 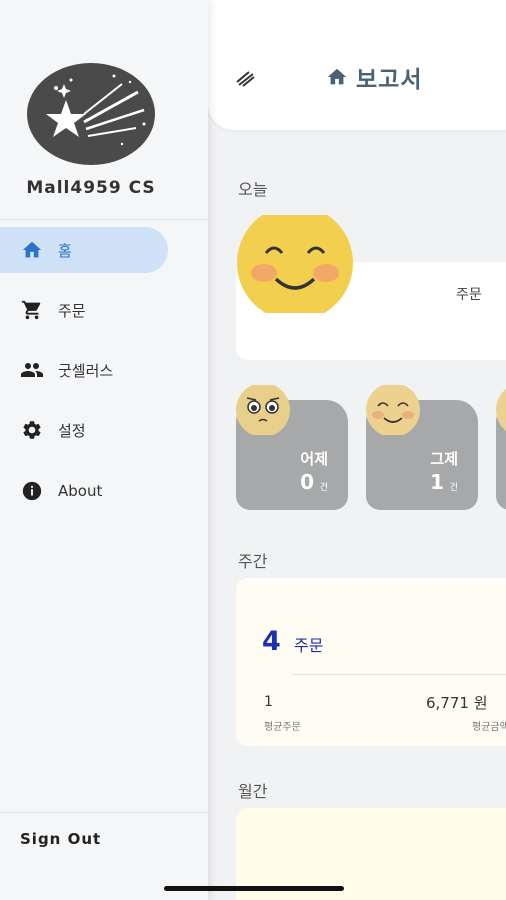 I want to click on info-icon, so click(x=32, y=491).